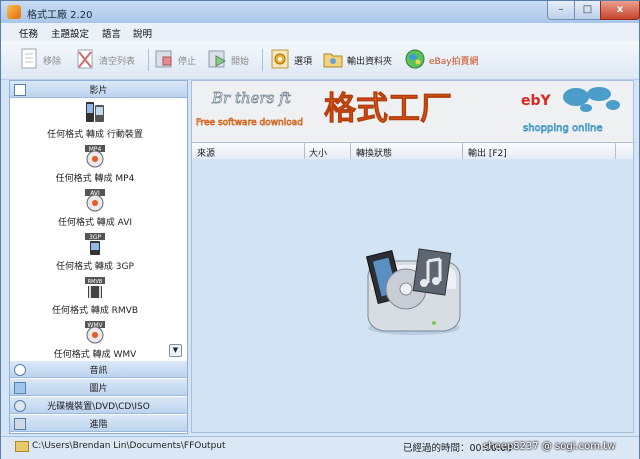  I want to click on start-icon, so click(217, 59).